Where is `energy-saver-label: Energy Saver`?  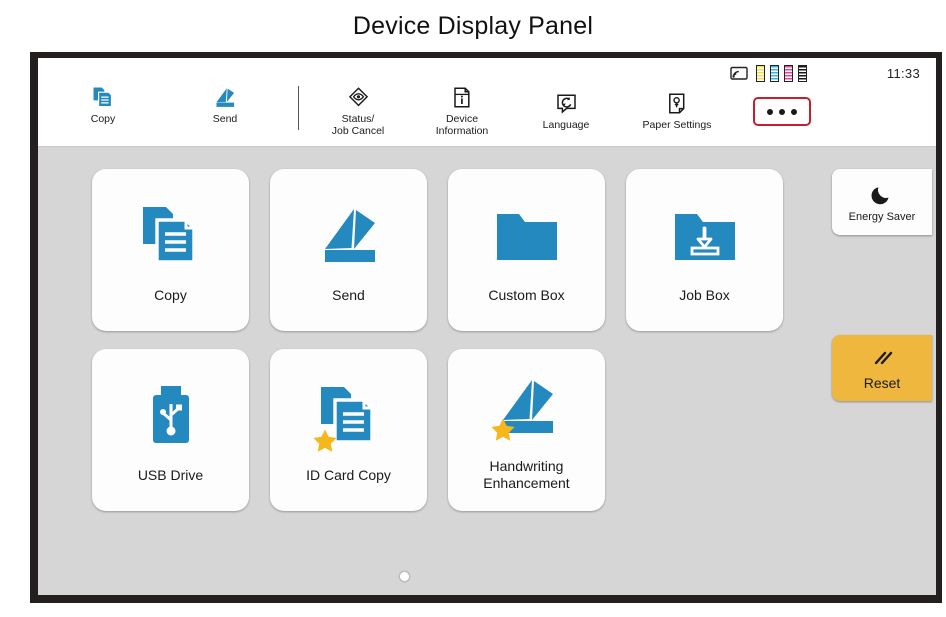 energy-saver-label: Energy Saver is located at coordinates (882, 217).